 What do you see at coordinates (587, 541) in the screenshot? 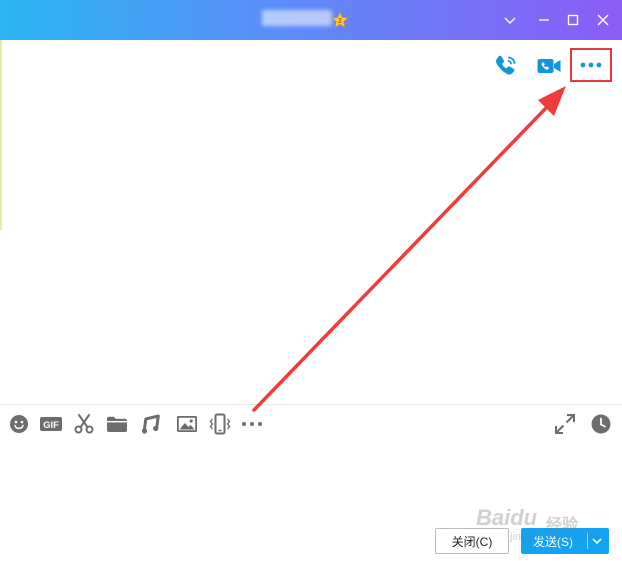
I see `send-button-divider` at bounding box center [587, 541].